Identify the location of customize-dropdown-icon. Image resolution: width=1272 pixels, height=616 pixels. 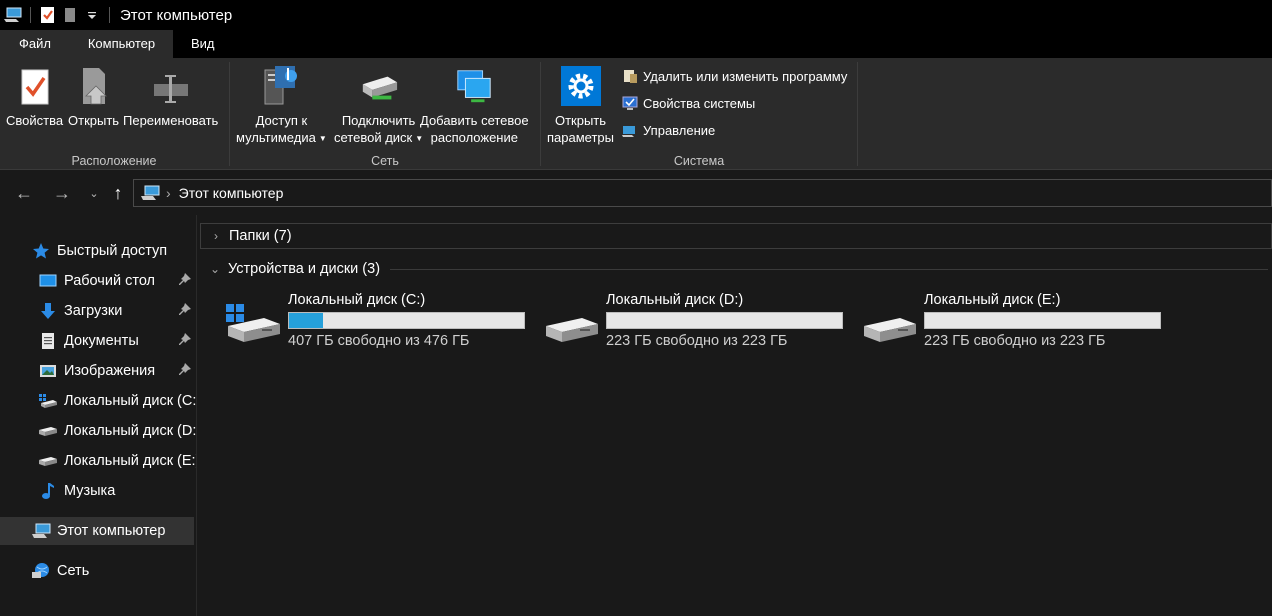
(92, 15).